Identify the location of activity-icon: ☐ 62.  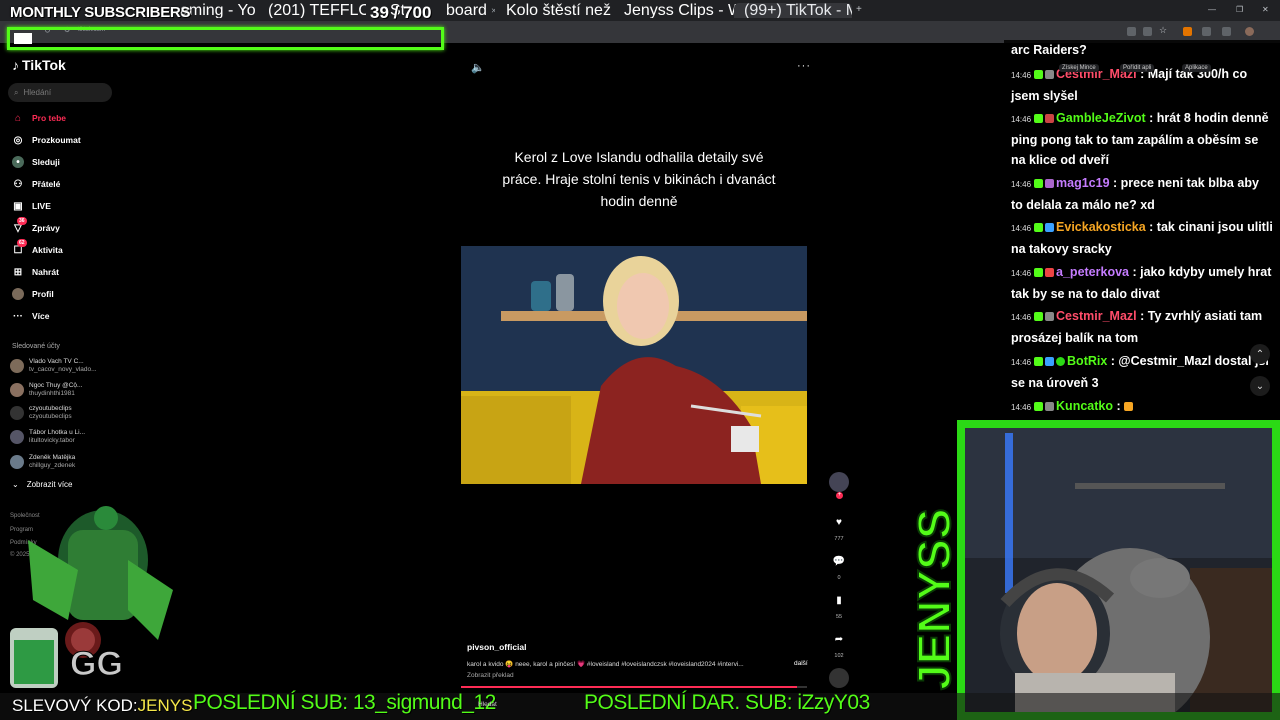
(20, 247).